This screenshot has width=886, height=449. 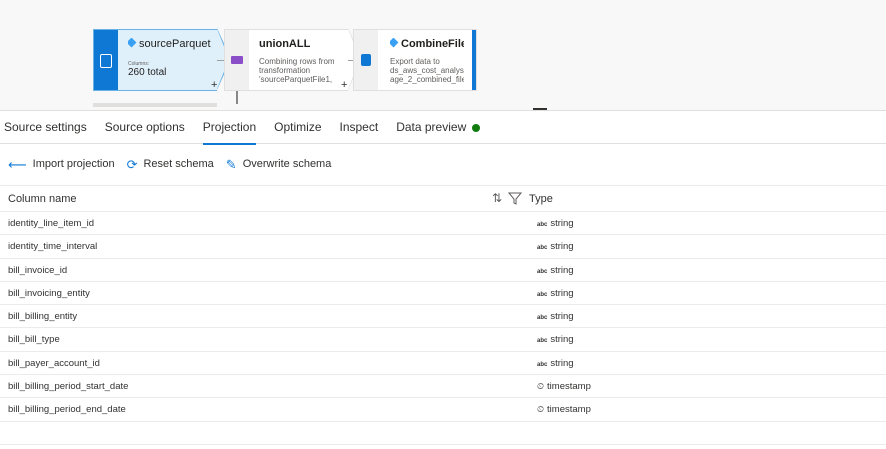 What do you see at coordinates (237, 60) in the screenshot?
I see `union-icon` at bounding box center [237, 60].